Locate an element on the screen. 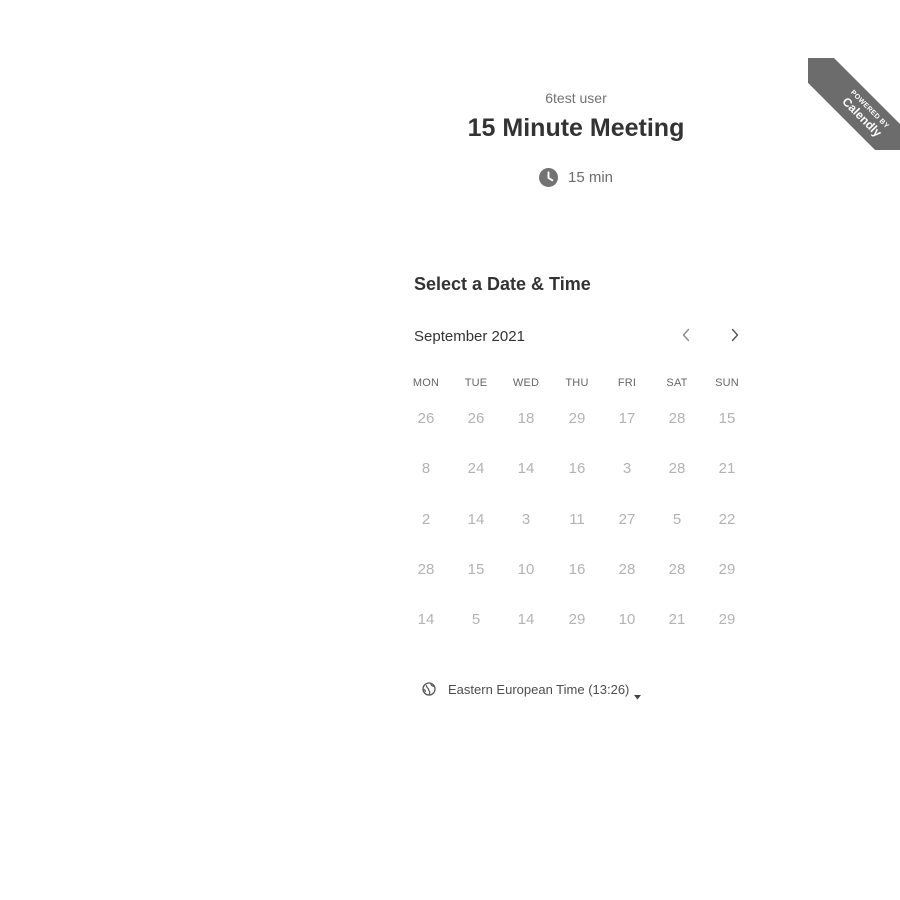 The width and height of the screenshot is (900, 900). calendar-day: 24 is located at coordinates (476, 468).